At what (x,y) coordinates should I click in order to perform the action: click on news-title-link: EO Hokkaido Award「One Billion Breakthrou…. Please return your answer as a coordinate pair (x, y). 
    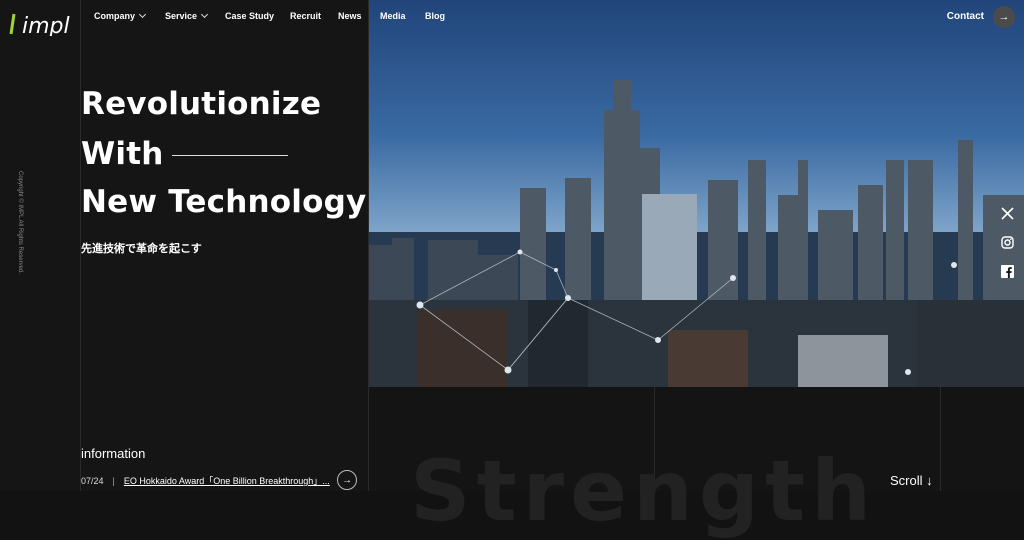
    Looking at the image, I should click on (227, 480).